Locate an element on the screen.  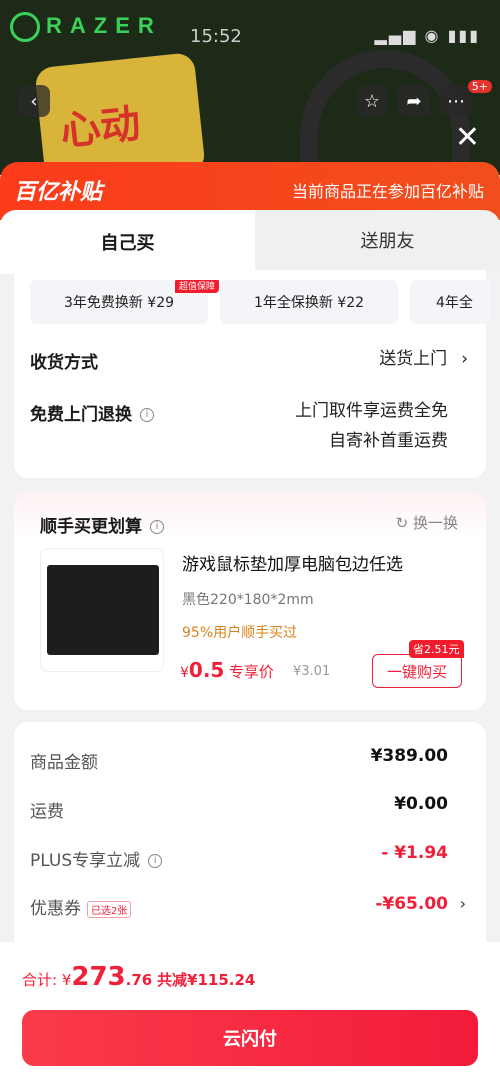
service-options: 3年免费换新 ¥29 超值保障 1年全保换新 ¥22 4年全 is located at coordinates (260, 303).